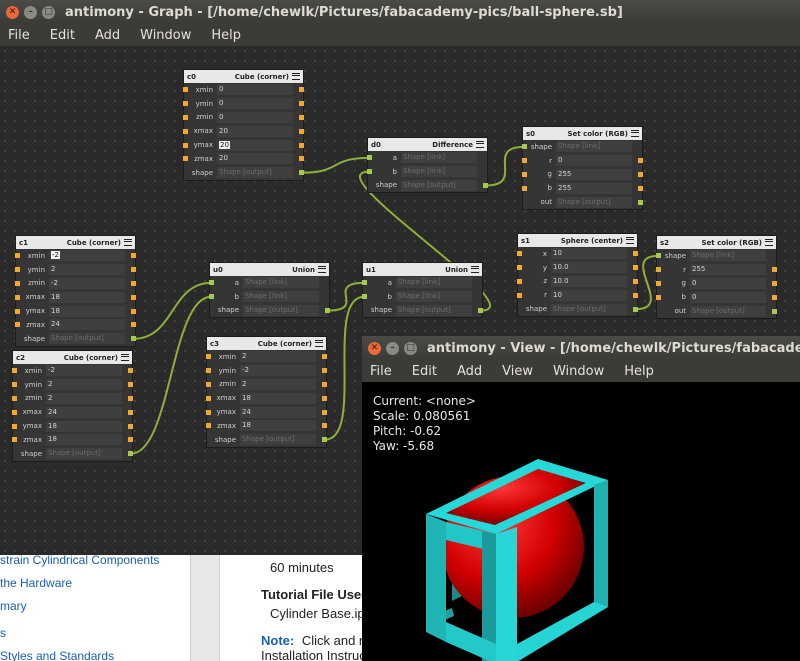 This screenshot has width=800, height=661. What do you see at coordinates (589, 281) in the screenshot?
I see `param-field: 10.0` at bounding box center [589, 281].